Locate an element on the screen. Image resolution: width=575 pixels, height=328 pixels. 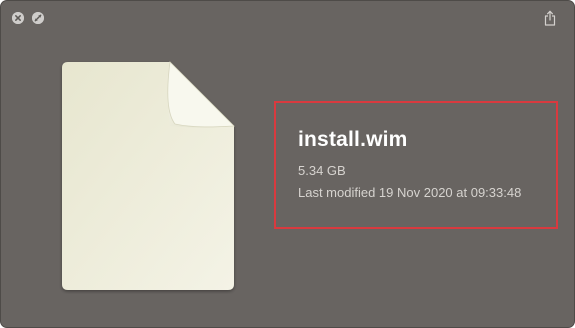
fullscreen-button is located at coordinates (38, 18).